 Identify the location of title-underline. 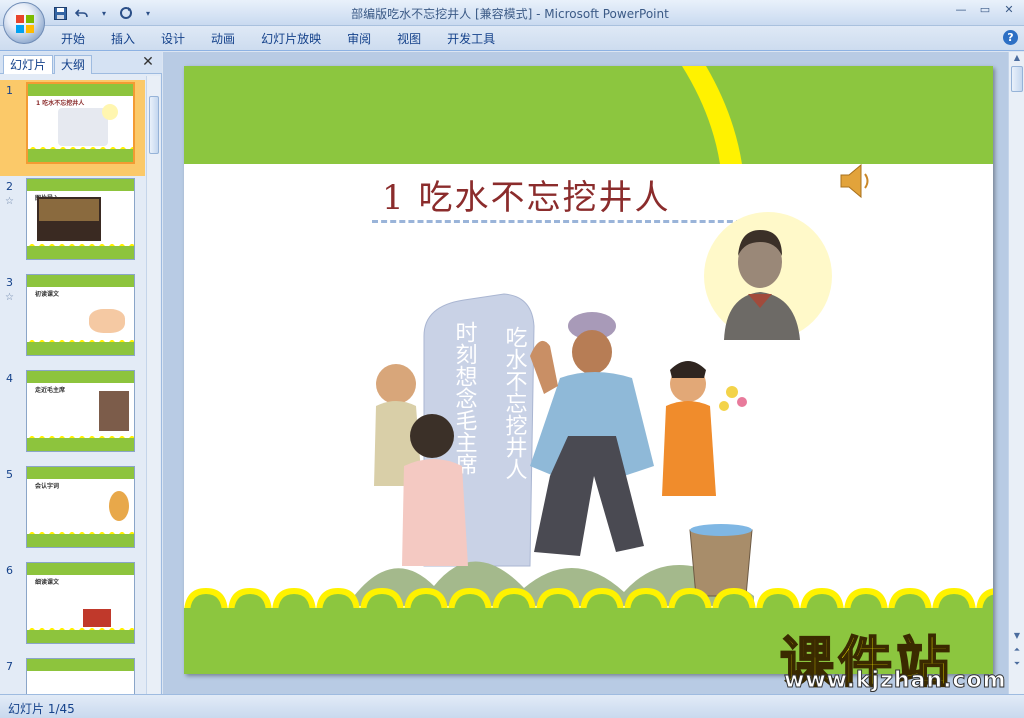
(557, 221).